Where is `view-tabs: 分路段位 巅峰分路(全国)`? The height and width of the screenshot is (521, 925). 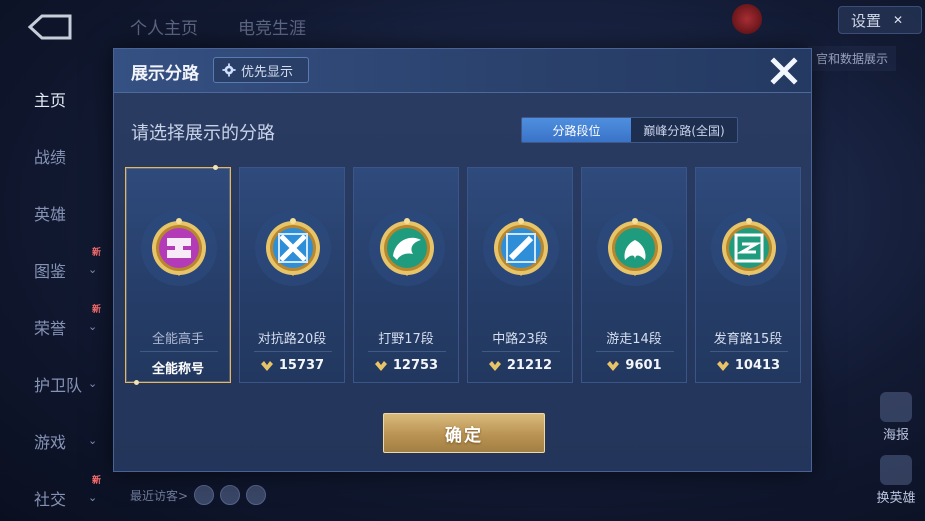
view-tabs: 分路段位 巅峰分路(全国) is located at coordinates (629, 130).